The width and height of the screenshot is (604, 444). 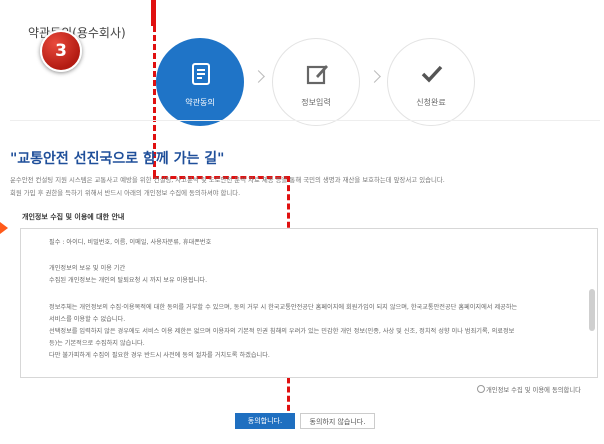 I want to click on slogan-heading: "교통안전 선진국으로 함께 가는 길", so click(x=117, y=159).